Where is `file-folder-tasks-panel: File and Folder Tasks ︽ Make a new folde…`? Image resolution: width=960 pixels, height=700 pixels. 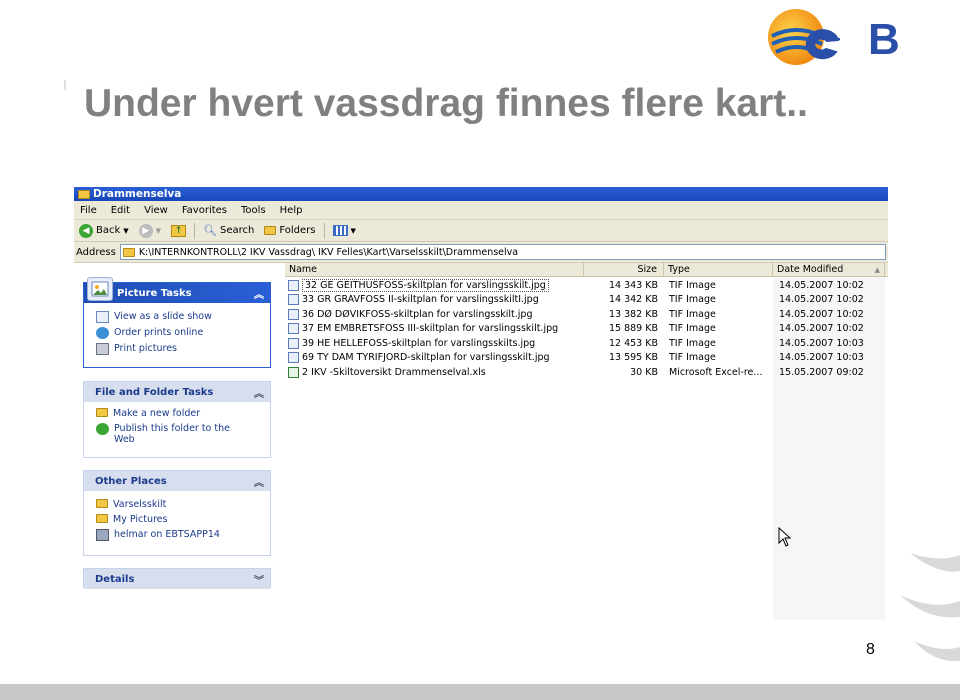 file-folder-tasks-panel: File and Folder Tasks ︽ Make a new folde… is located at coordinates (177, 419).